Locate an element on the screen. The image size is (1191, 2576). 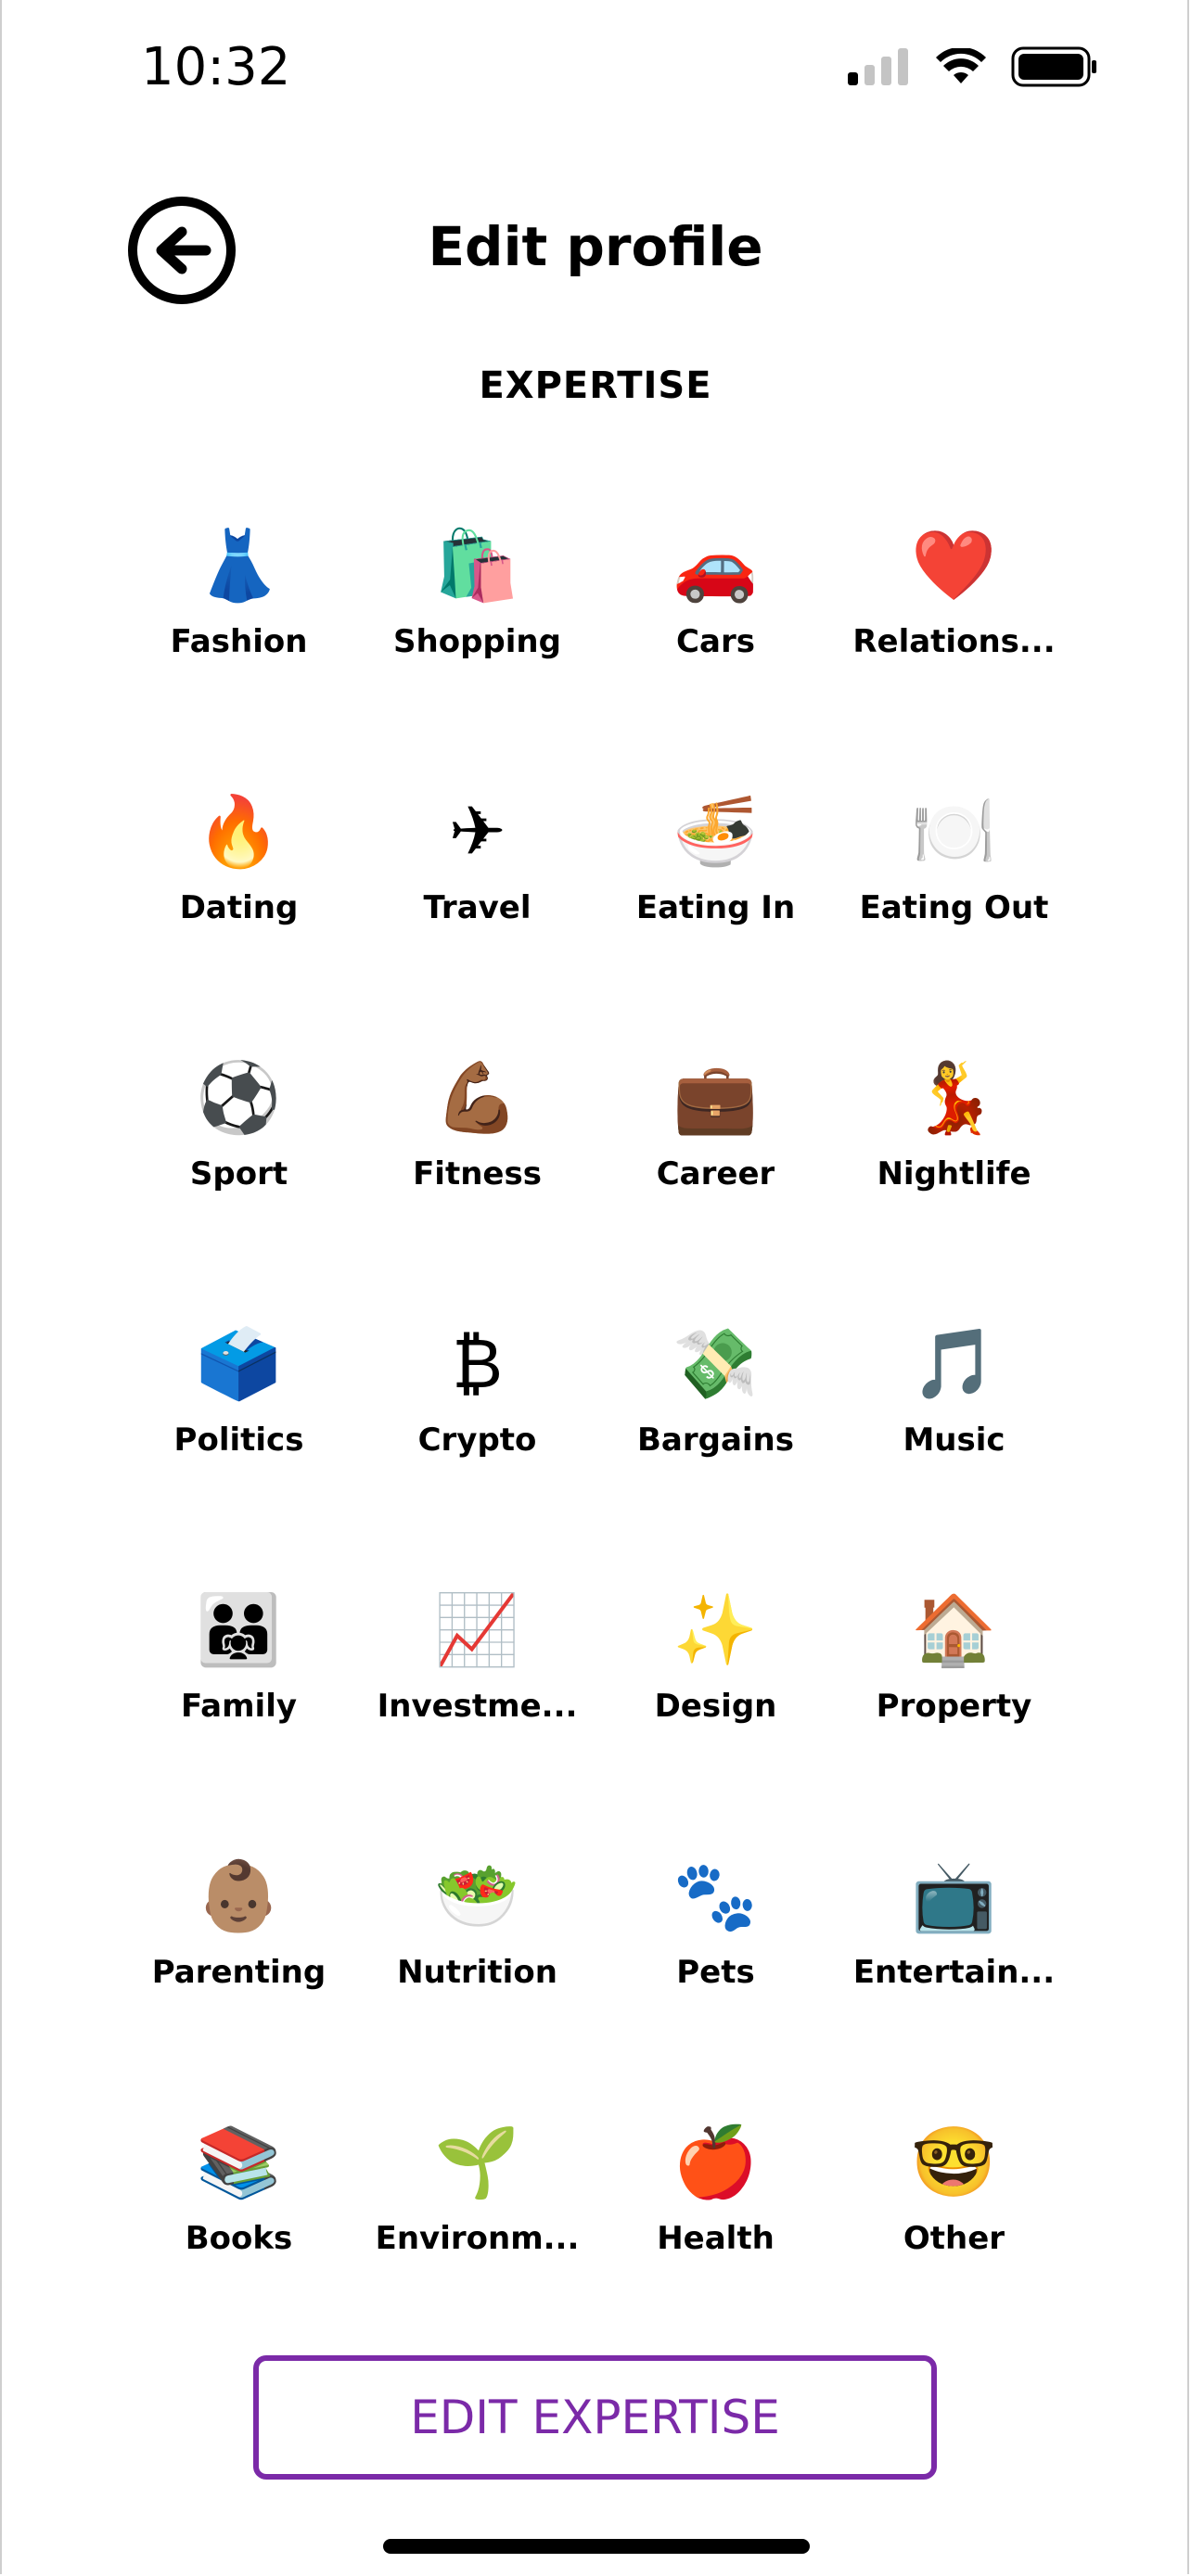
expertise-item-nutrition: 🥗 Nutrition is located at coordinates (477, 1965).